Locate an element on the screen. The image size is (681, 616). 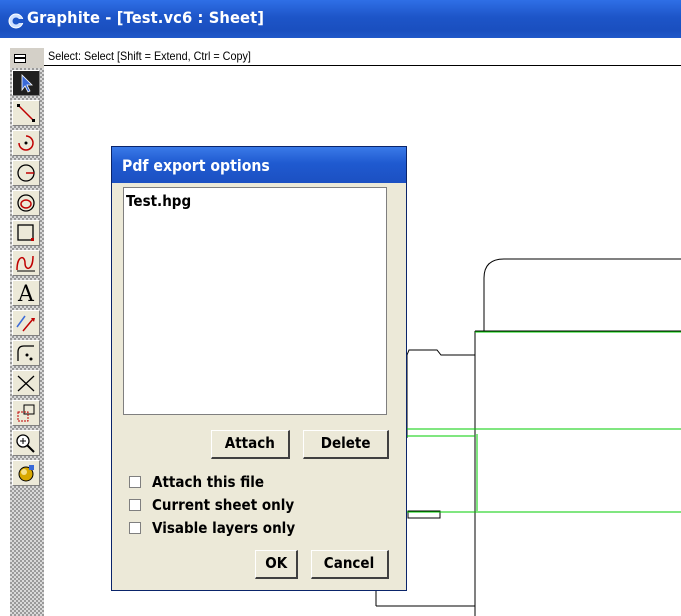
dialog-title-bar: Pdf export options is located at coordinates (259, 165).